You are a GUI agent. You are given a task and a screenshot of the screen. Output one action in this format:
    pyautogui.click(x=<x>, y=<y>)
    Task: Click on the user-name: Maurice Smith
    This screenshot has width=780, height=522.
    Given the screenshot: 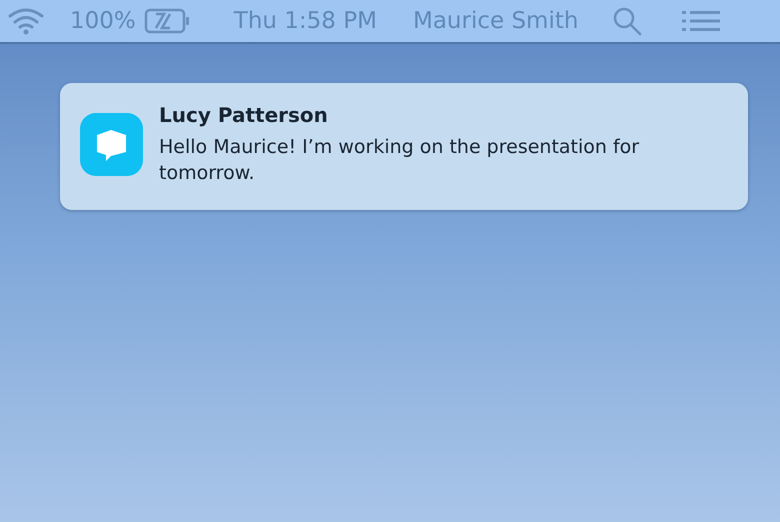 What is the action you would take?
    pyautogui.click(x=495, y=21)
    